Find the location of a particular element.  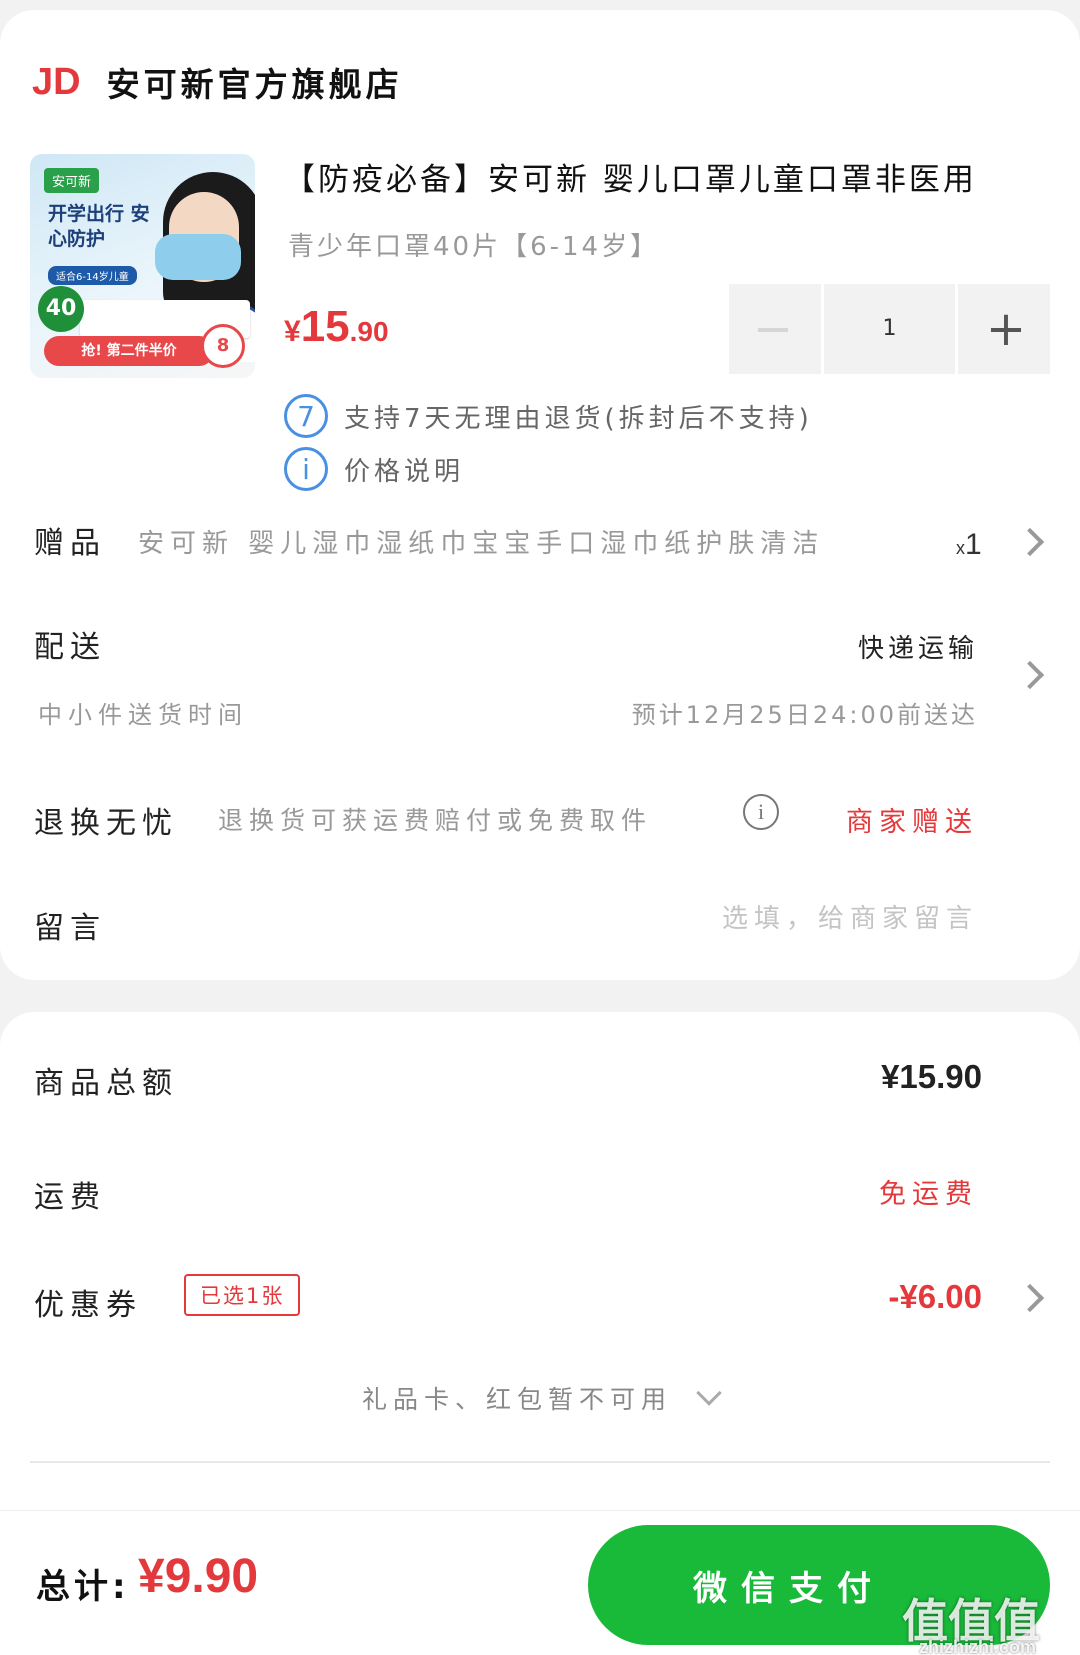

gift-label: 赠品 is located at coordinates (70, 543).